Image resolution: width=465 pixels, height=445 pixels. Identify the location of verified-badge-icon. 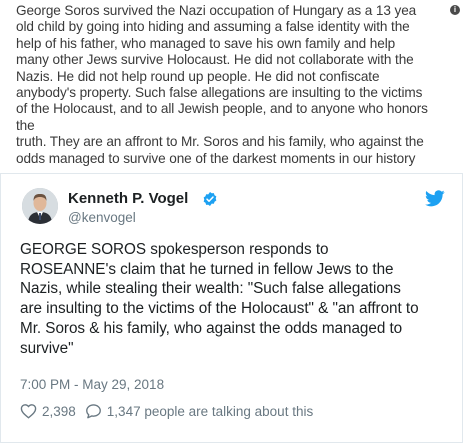
(210, 199).